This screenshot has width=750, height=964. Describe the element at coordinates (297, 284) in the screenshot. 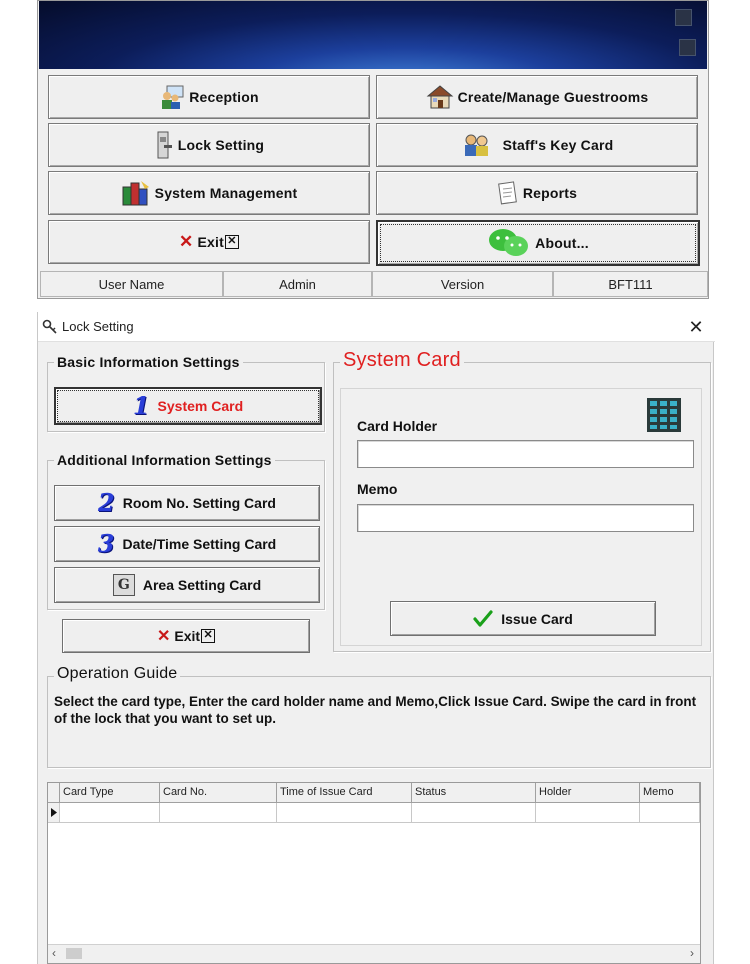

I see `status-user-name-value: Admin` at that location.